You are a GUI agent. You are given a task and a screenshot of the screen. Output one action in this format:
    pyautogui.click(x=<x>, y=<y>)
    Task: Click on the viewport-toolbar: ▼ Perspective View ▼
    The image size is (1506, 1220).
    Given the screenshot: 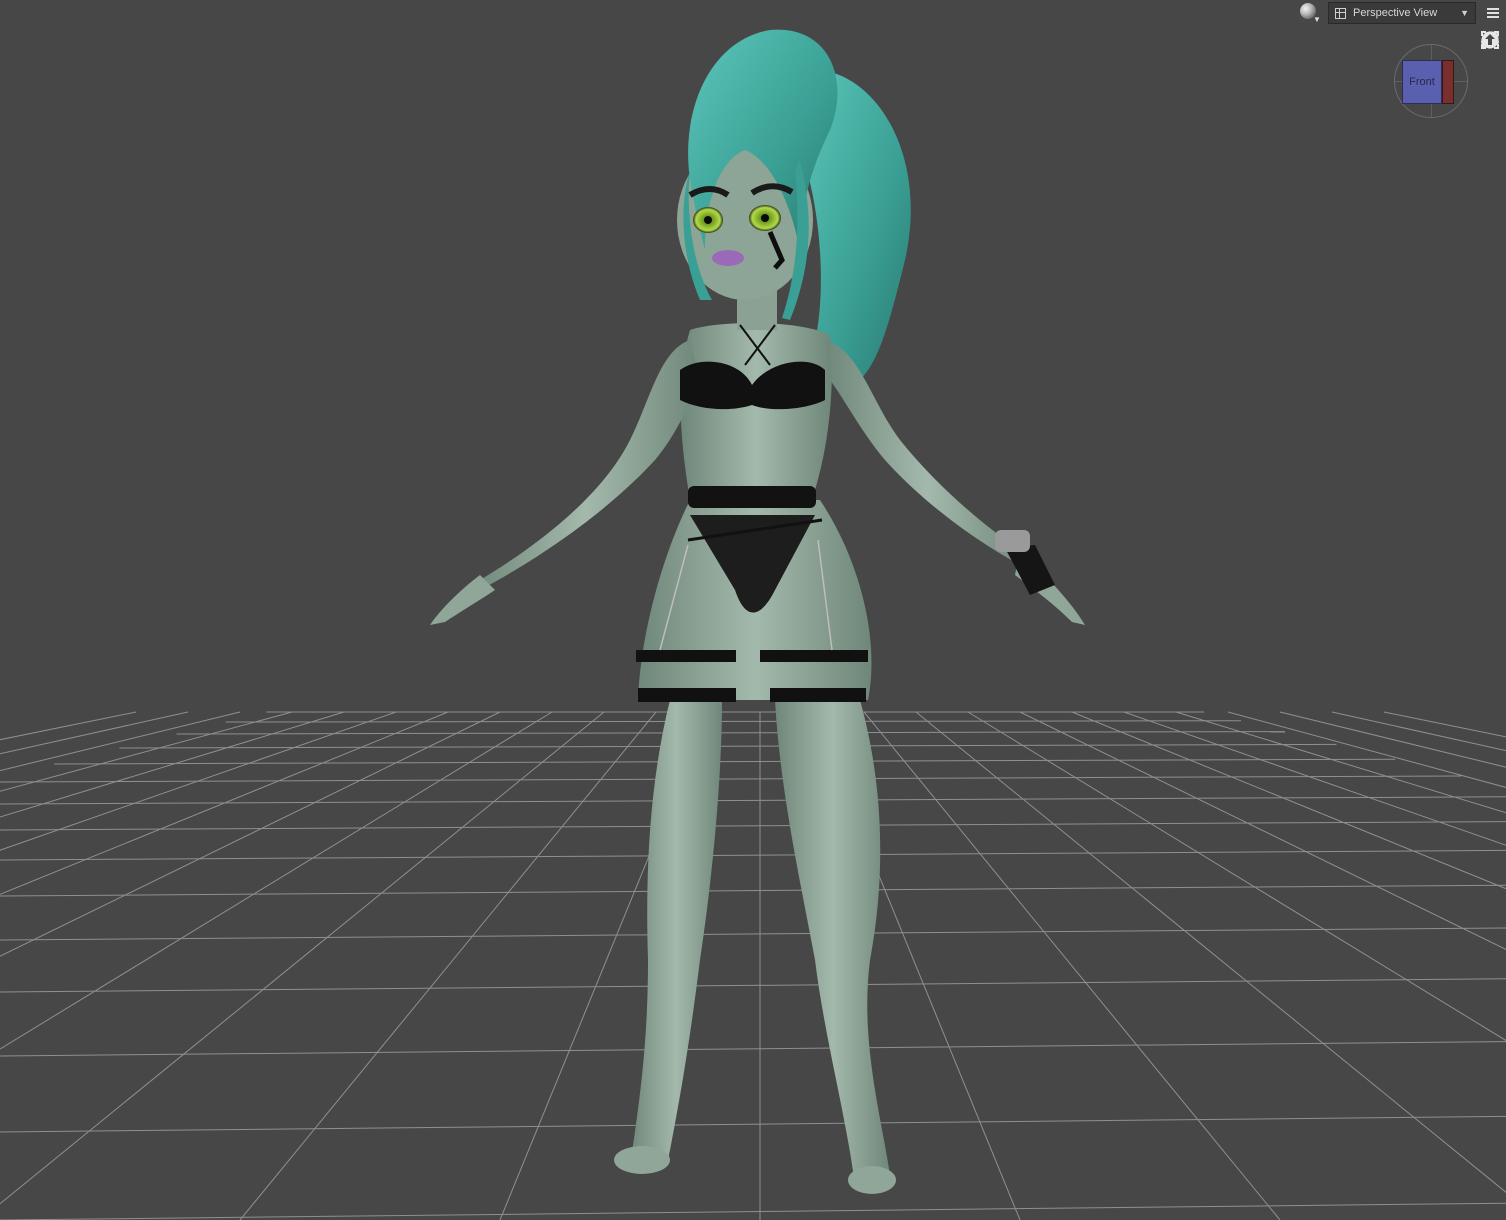 What is the action you would take?
    pyautogui.click(x=1401, y=13)
    